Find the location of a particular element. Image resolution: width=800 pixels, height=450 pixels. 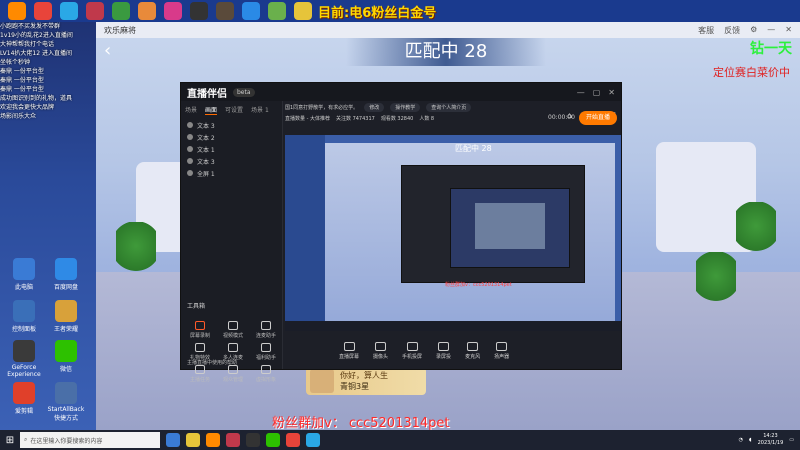

toolbox-header: 工具箱 is located at coordinates (196, 306).